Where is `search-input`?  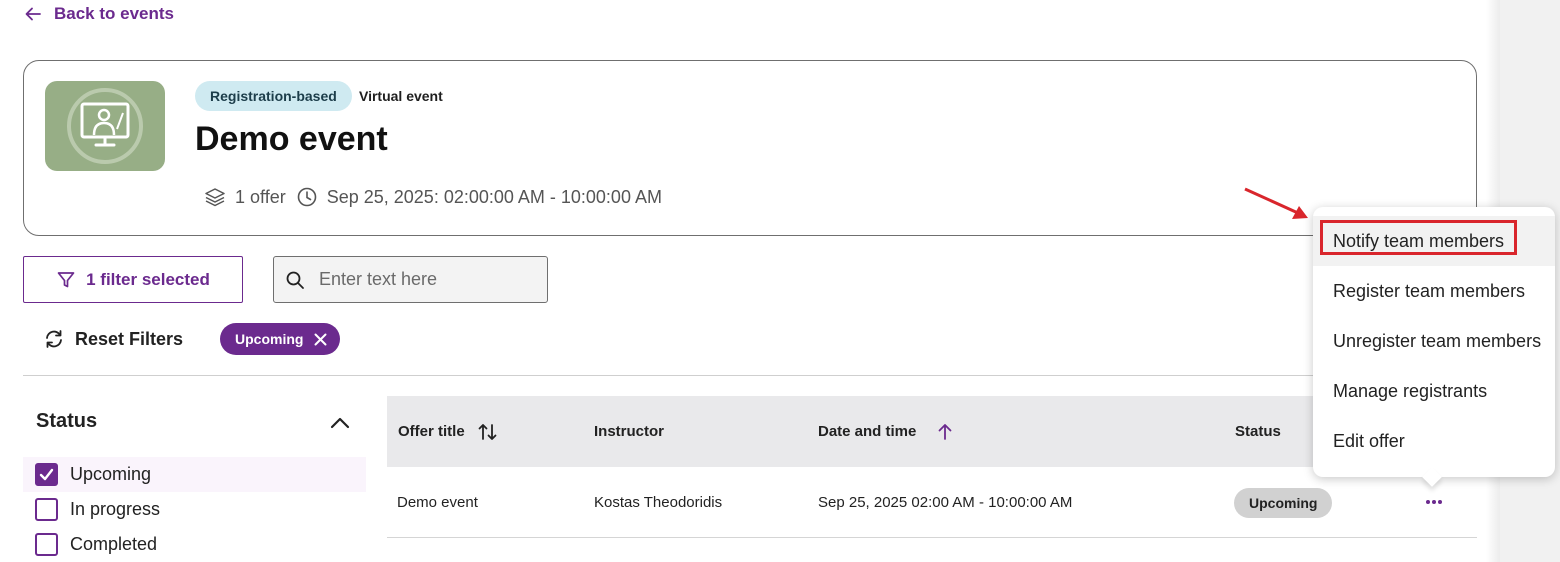 search-input is located at coordinates (424, 279).